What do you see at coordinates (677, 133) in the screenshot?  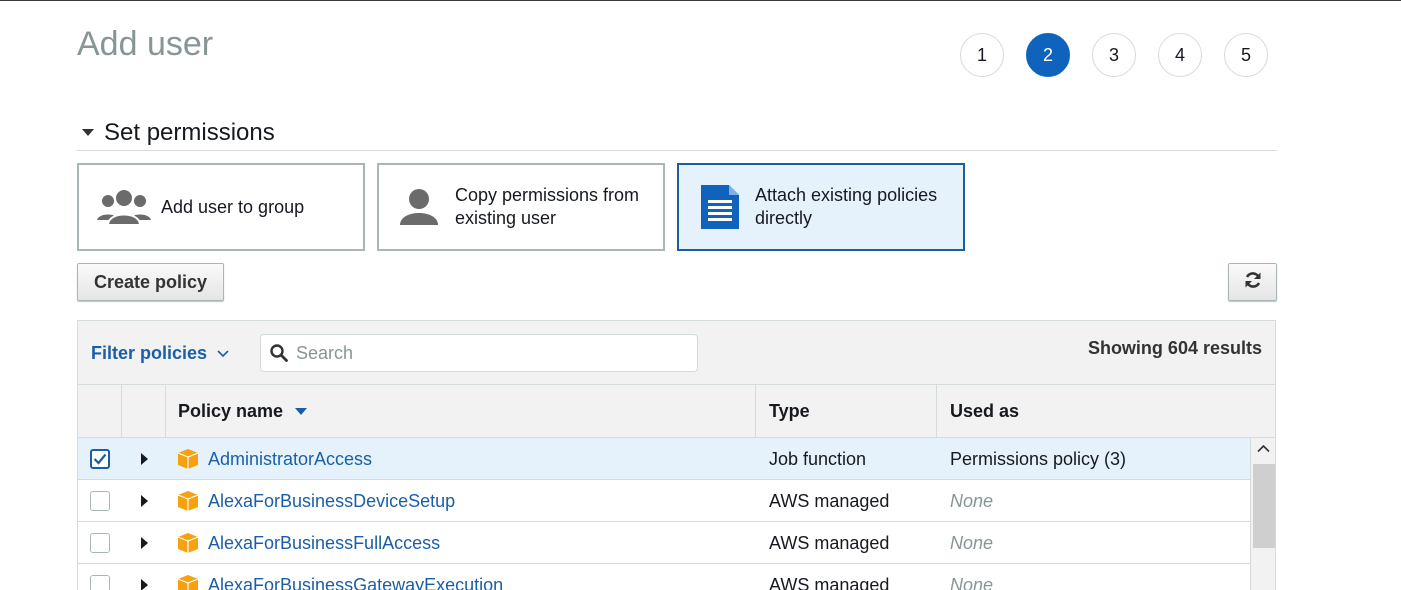 I see `set-permissions-header: Set permissions` at bounding box center [677, 133].